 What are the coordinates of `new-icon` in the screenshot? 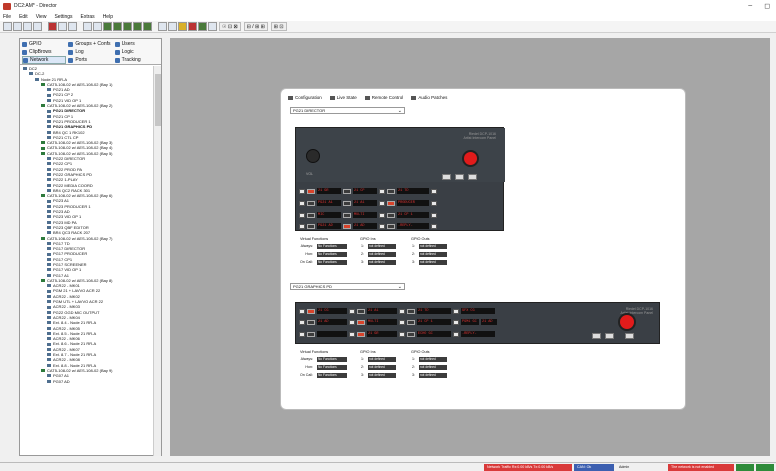 It's located at (7, 26).